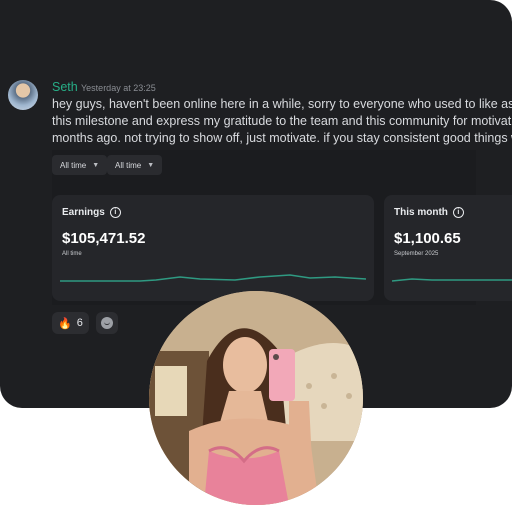 This screenshot has width=512, height=512. I want to click on this-month-card: This month i $1,100.65 September 2025, so click(448, 248).